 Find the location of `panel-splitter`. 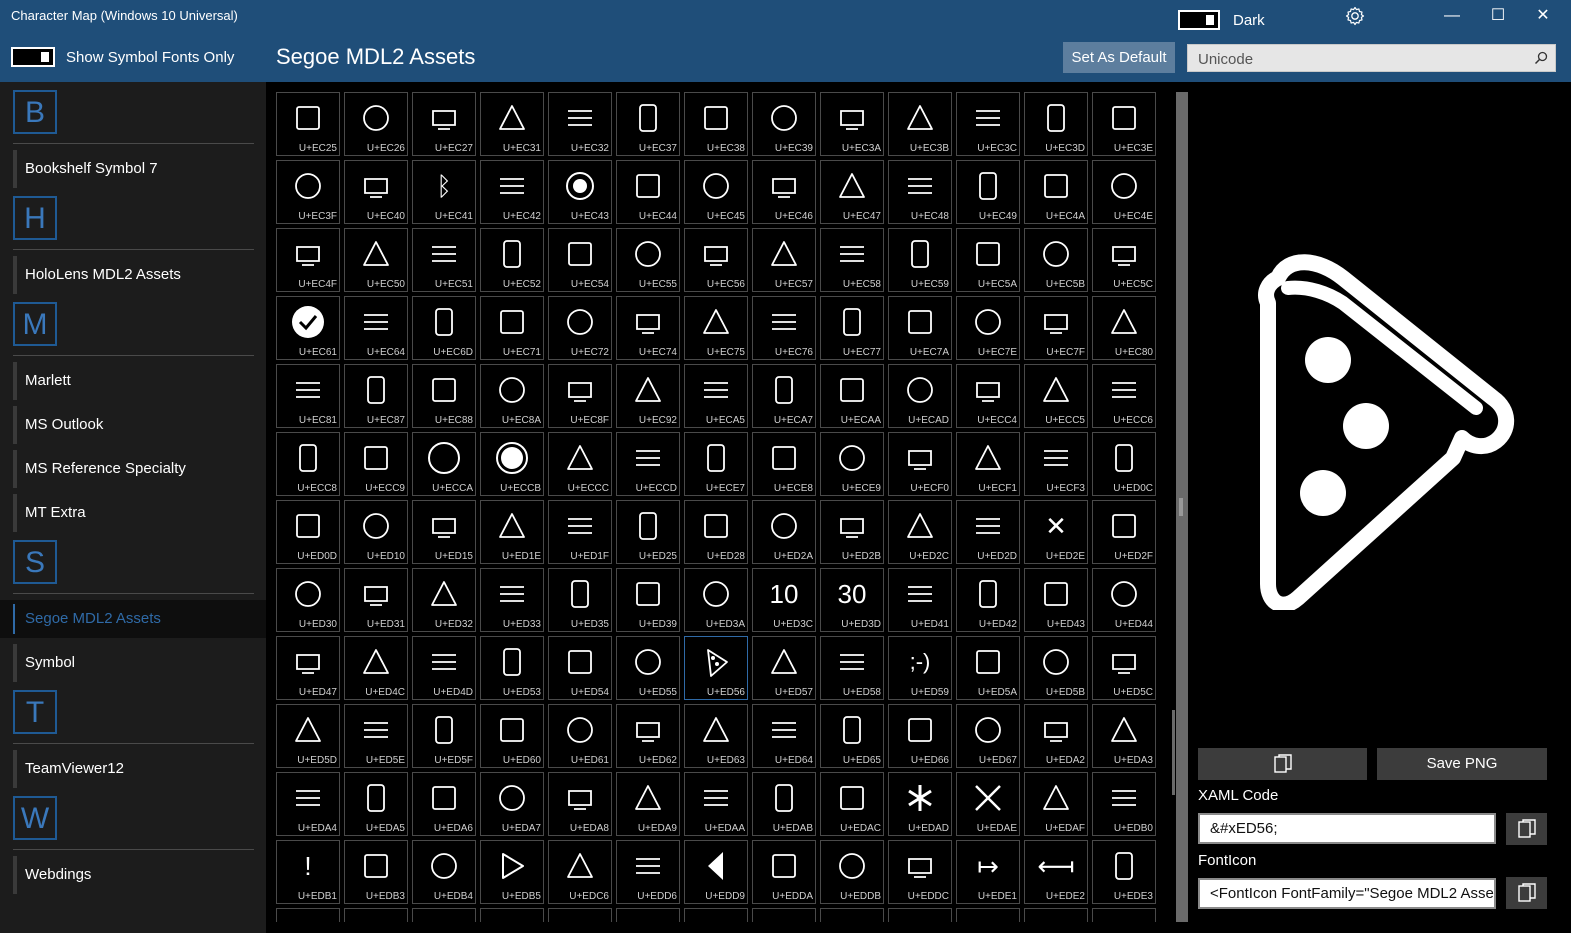

panel-splitter is located at coordinates (1181, 507).